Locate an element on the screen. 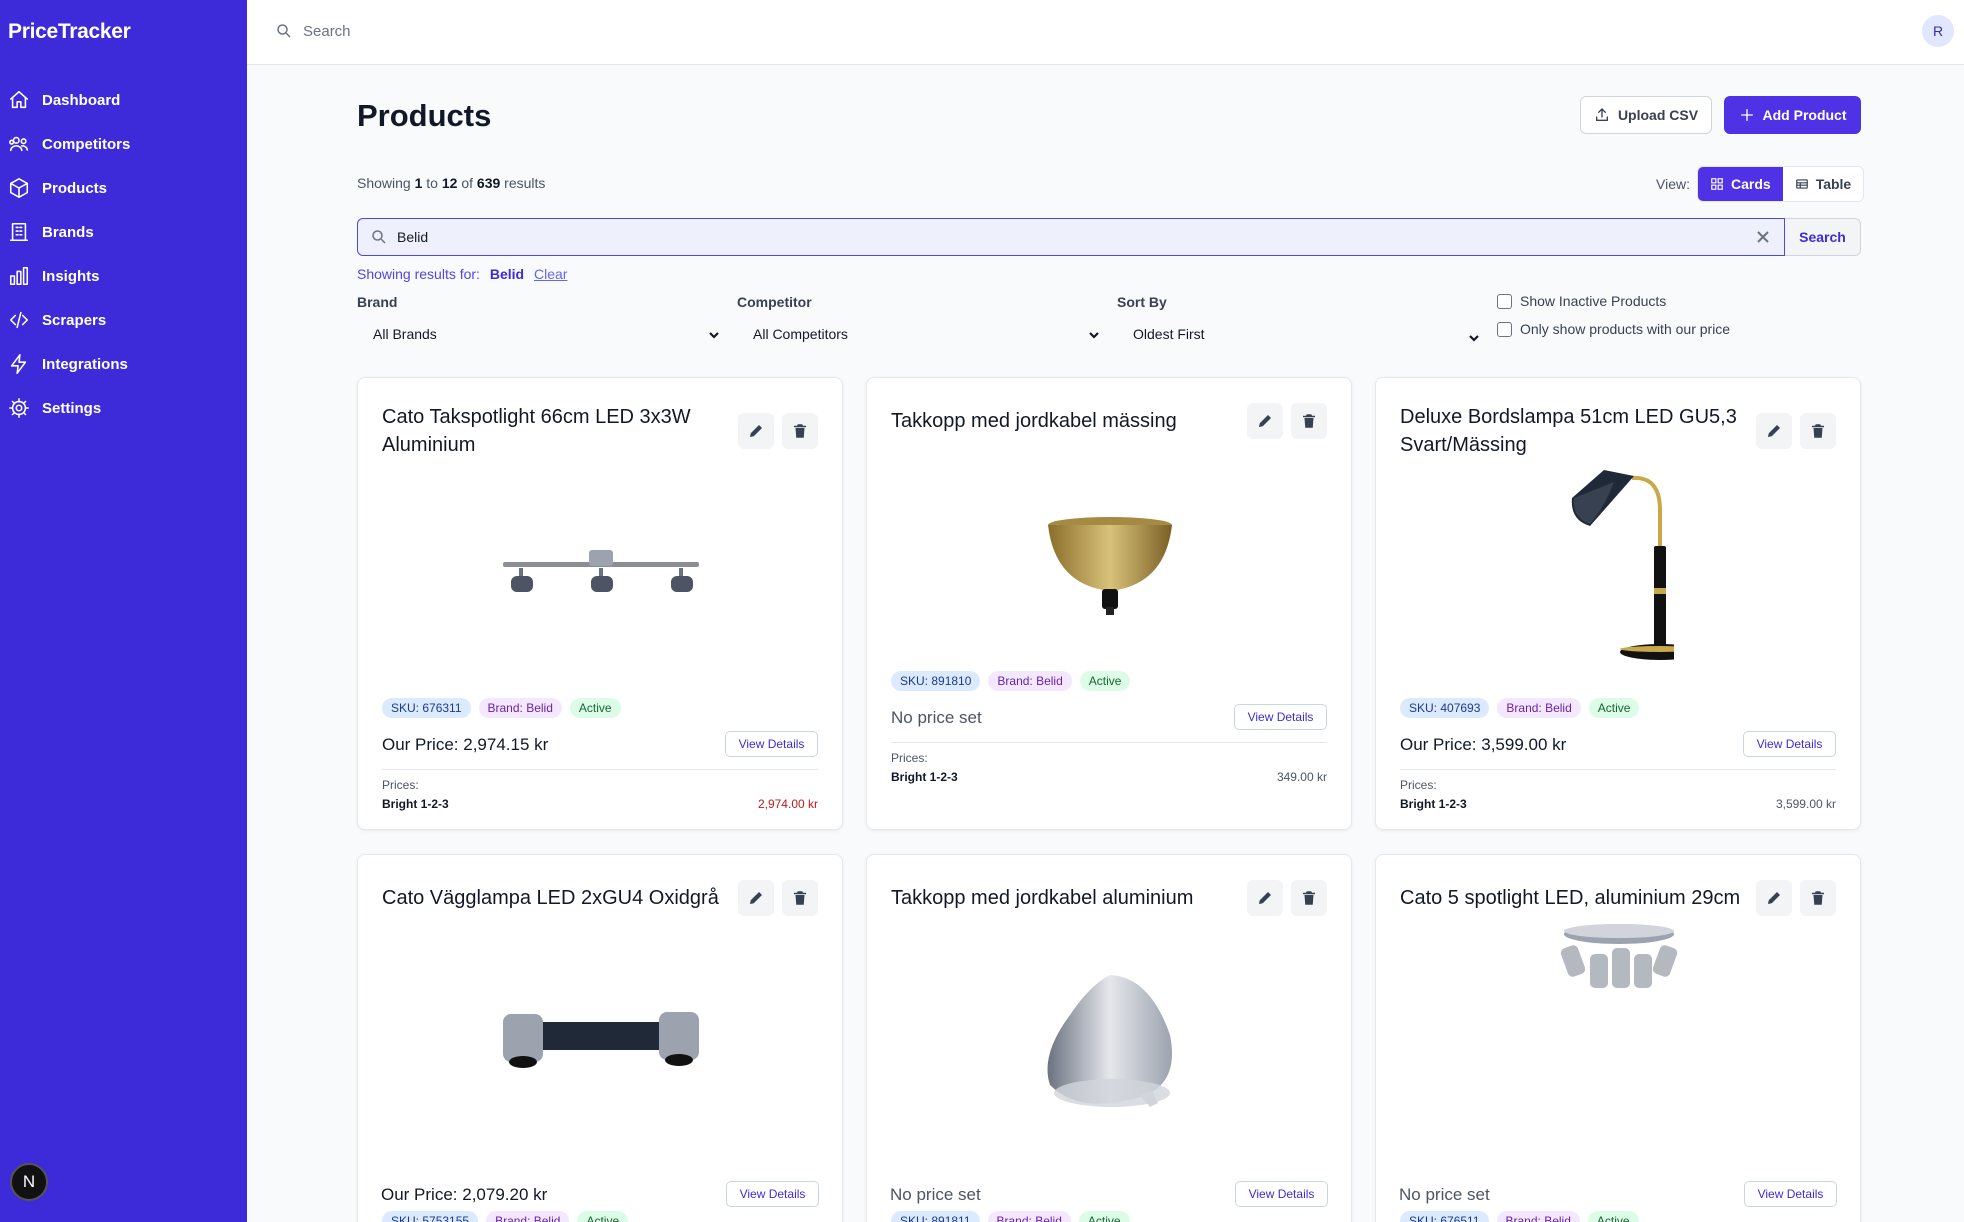  table-icon is located at coordinates (1801, 184).